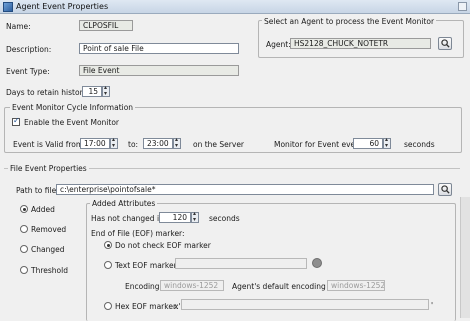 The width and height of the screenshot is (470, 321). What do you see at coordinates (28, 71) in the screenshot?
I see `event-type-label: Event Type:` at bounding box center [28, 71].